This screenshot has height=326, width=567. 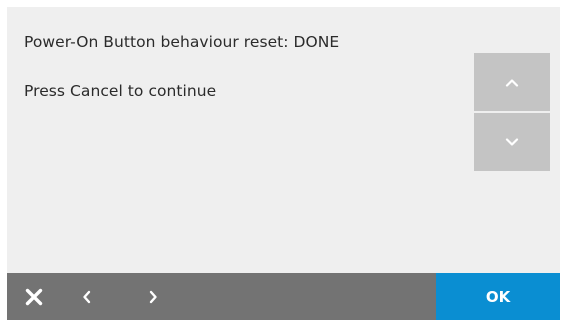 I want to click on cancel-button, so click(x=34, y=296).